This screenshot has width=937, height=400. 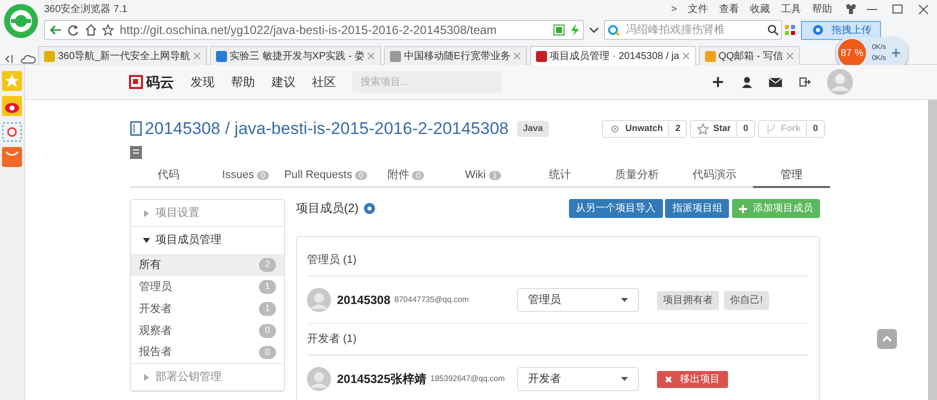 I want to click on nav-link: 帮助, so click(x=242, y=82).